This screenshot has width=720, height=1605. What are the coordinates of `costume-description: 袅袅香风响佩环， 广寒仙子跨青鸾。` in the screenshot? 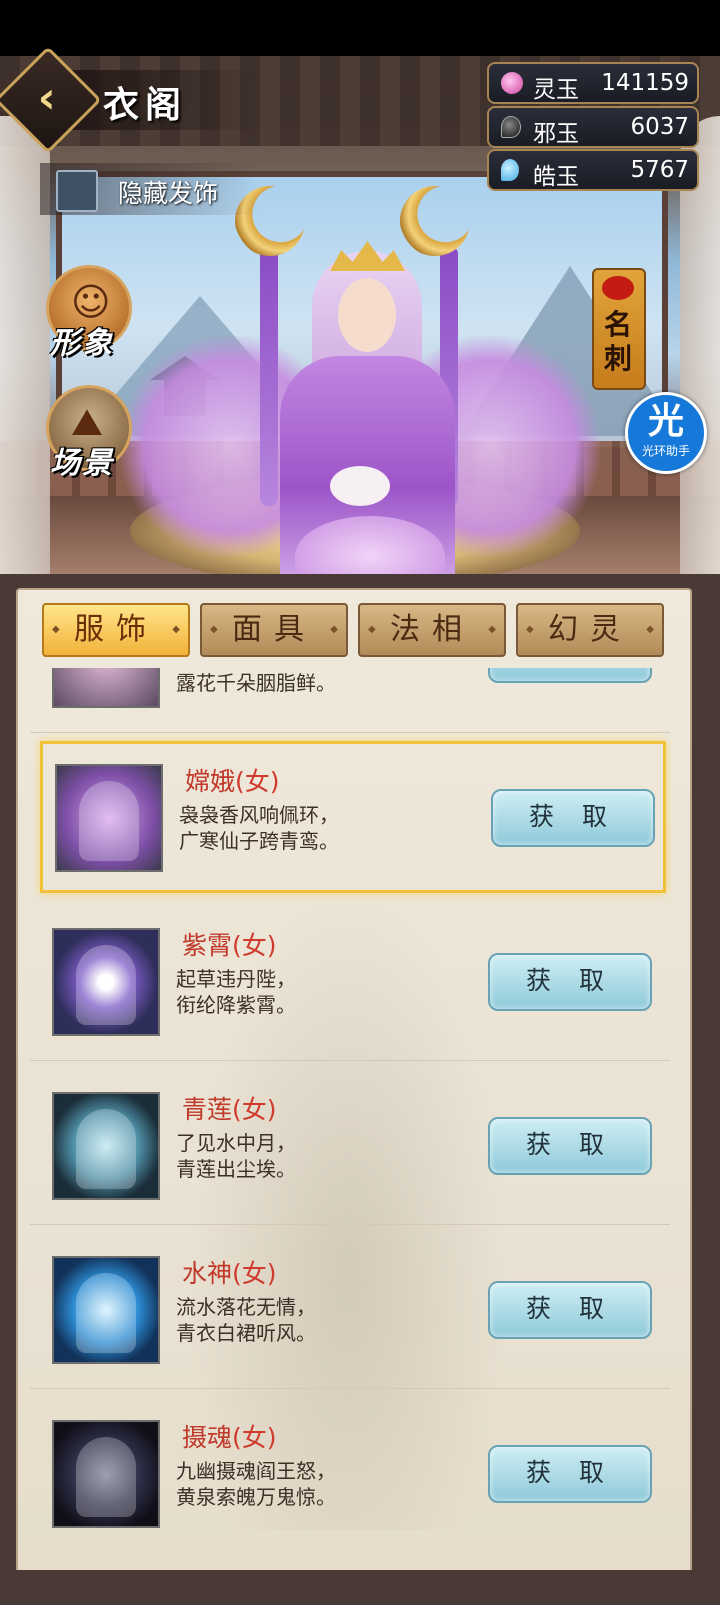 It's located at (259, 828).